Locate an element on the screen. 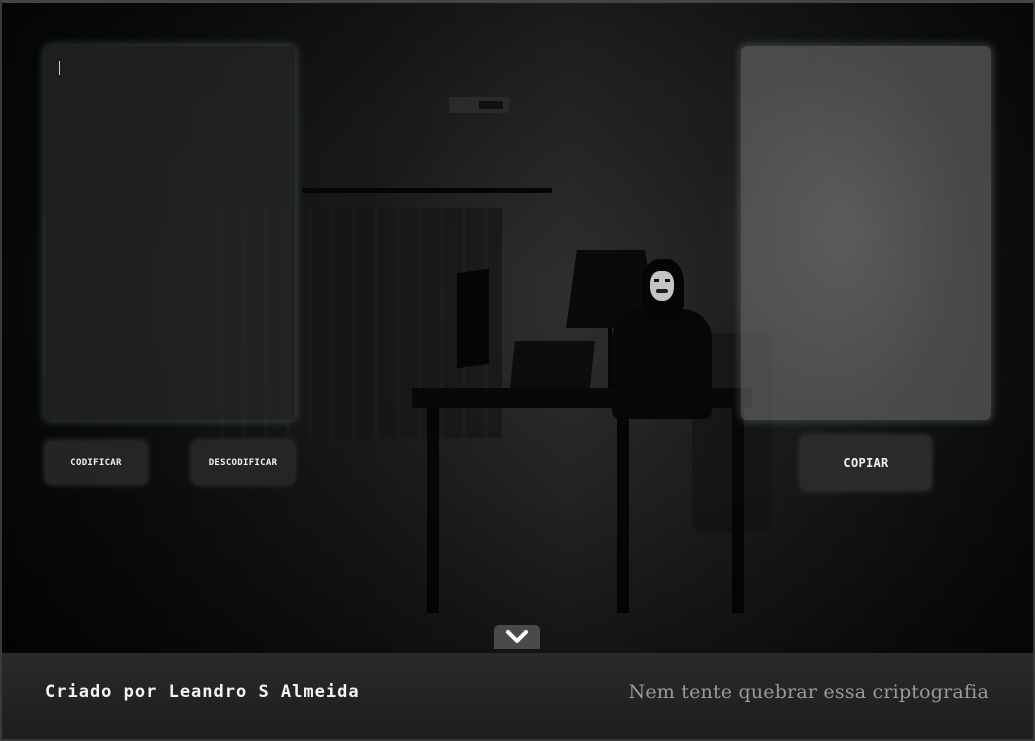  encode-button: CODIFICAR is located at coordinates (96, 462).